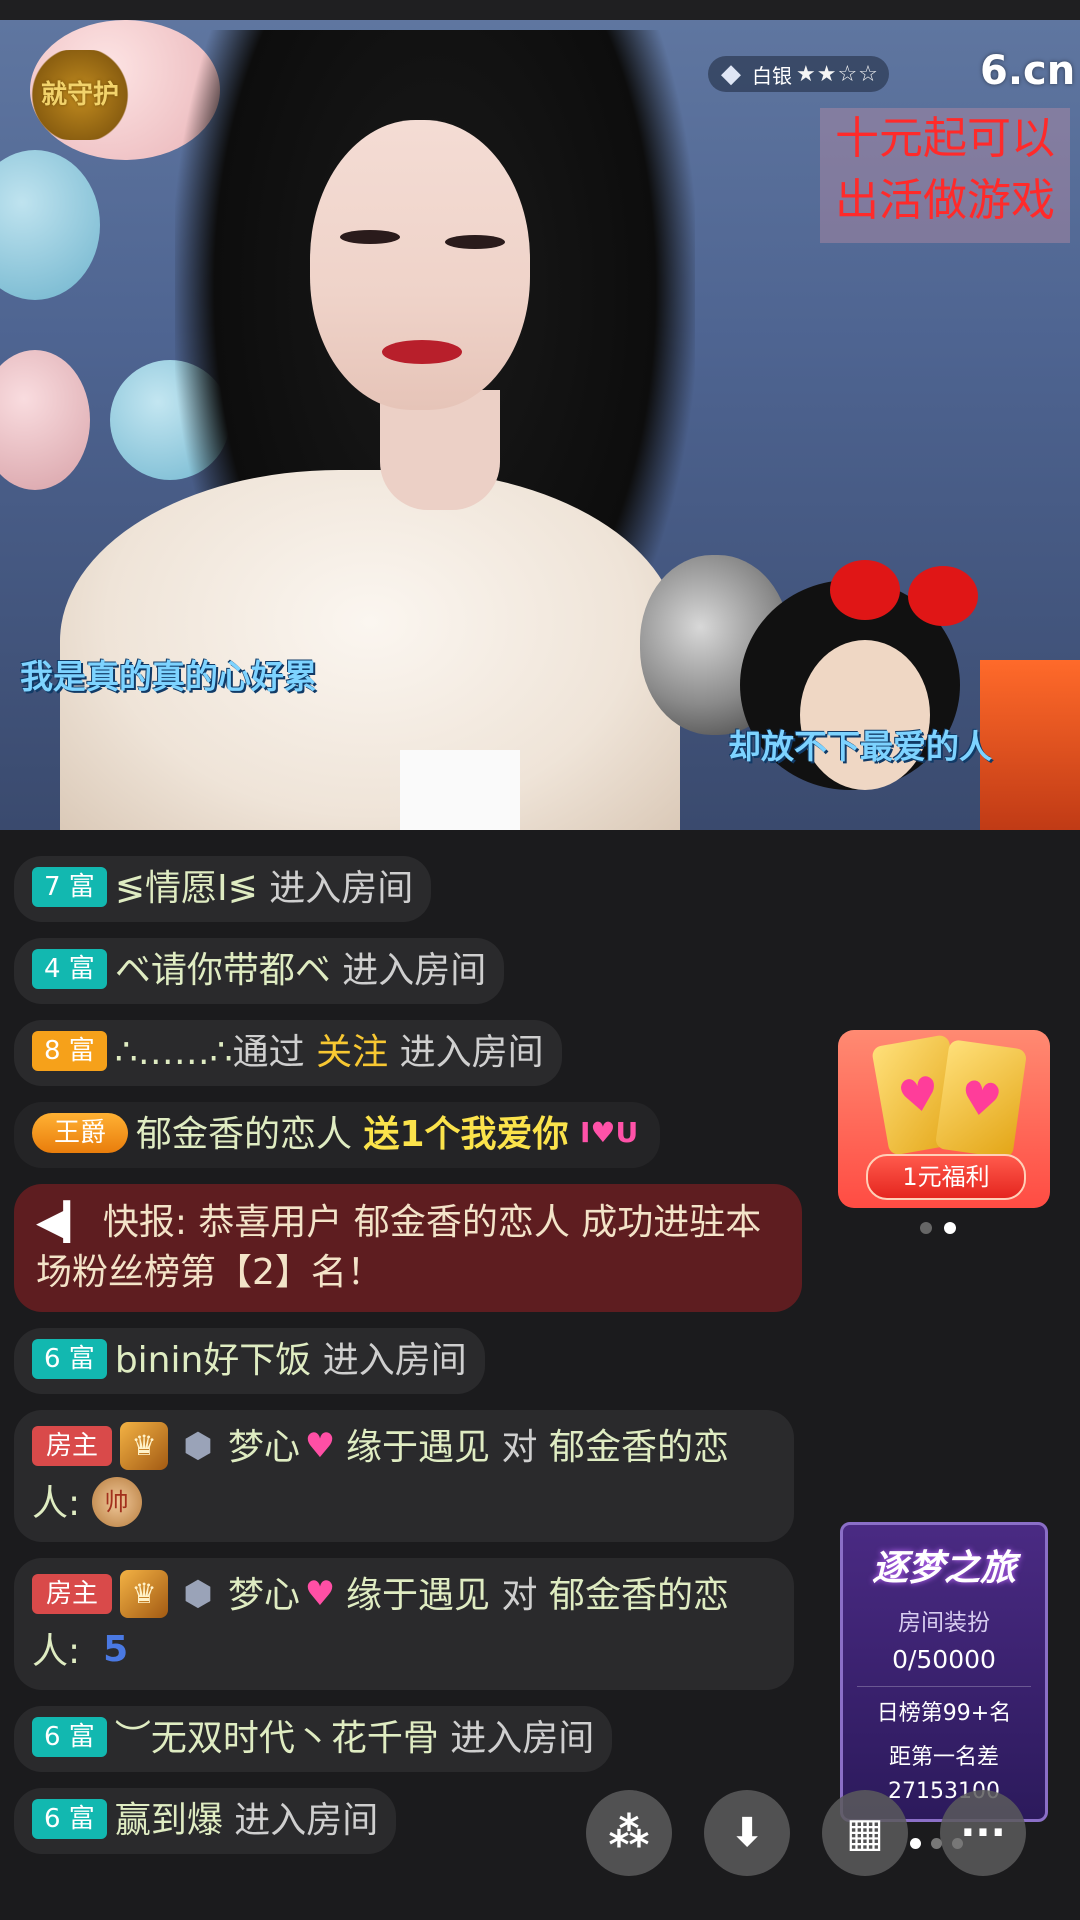 The image size is (1080, 1920). Describe the element at coordinates (938, 1228) in the screenshot. I see `banner-pager` at that location.